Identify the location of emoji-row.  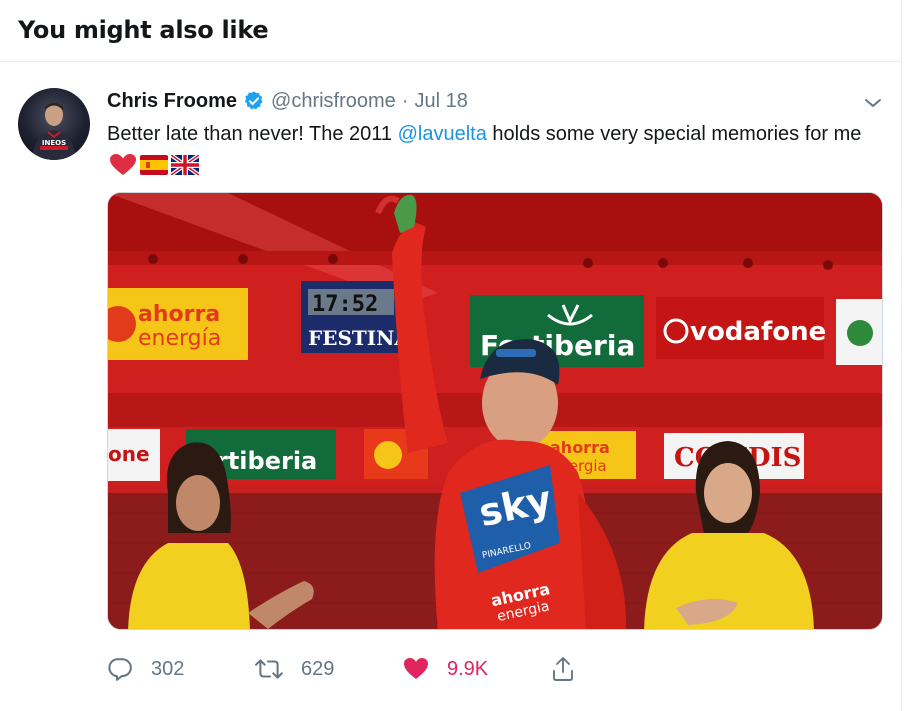
(154, 165).